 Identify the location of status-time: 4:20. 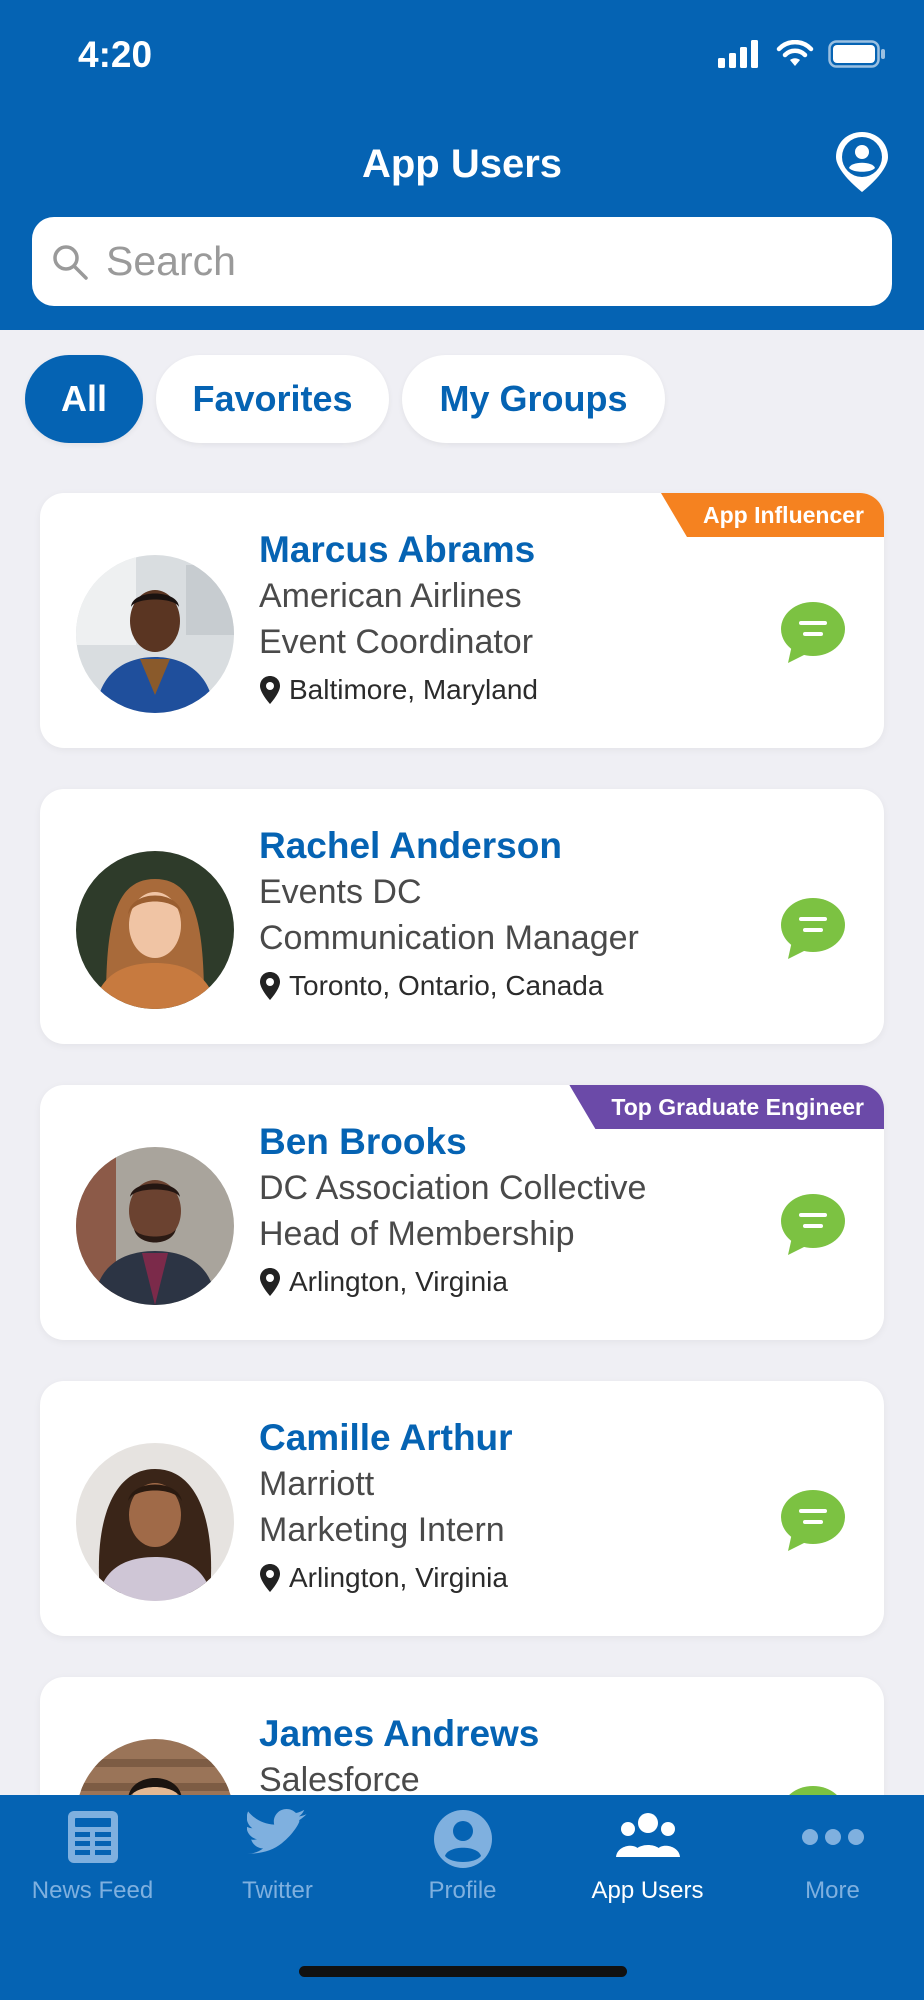
(115, 54).